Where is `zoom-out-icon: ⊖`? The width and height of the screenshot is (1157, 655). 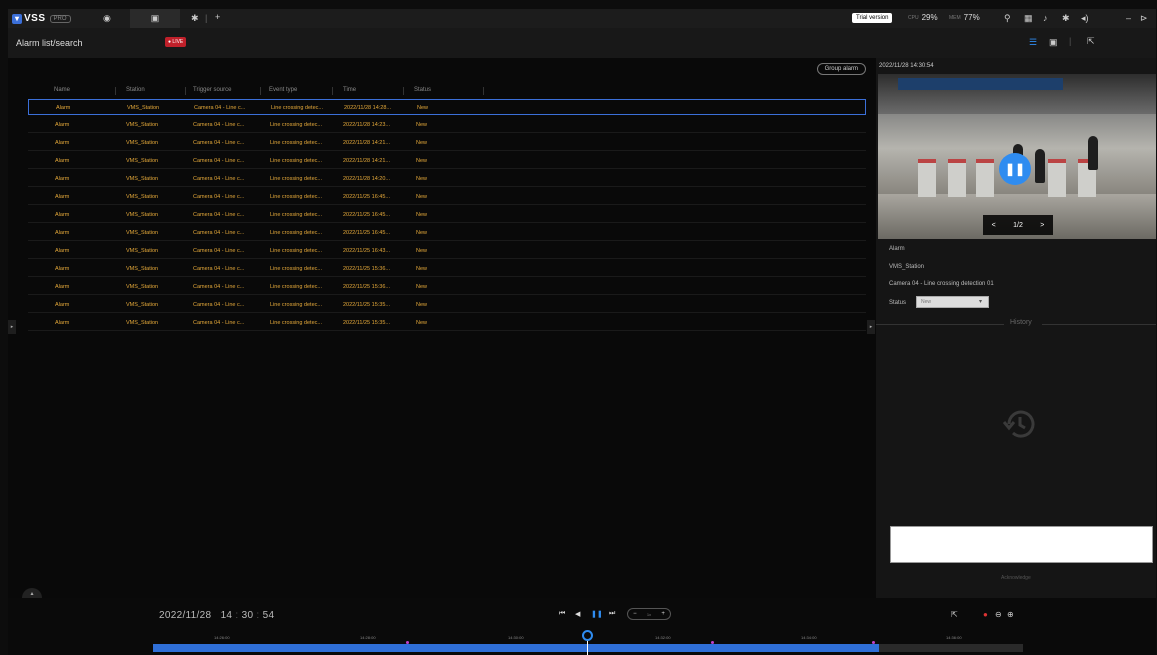 zoom-out-icon: ⊖ is located at coordinates (998, 614).